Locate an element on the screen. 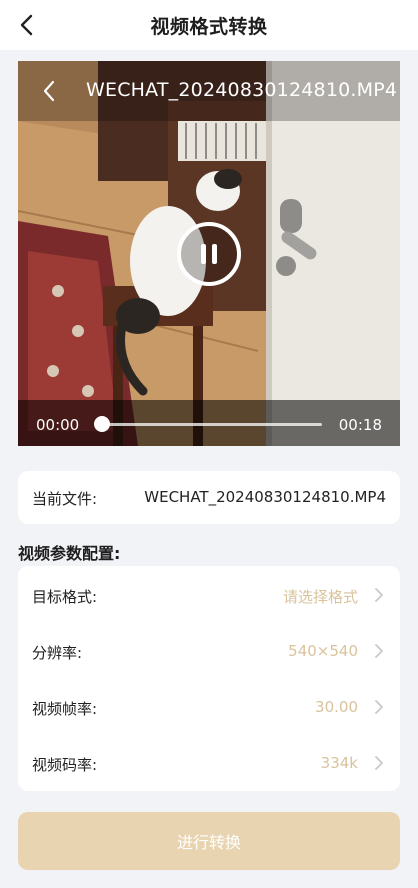 This screenshot has height=888, width=418. convert-button: 进行转换 is located at coordinates (209, 841).